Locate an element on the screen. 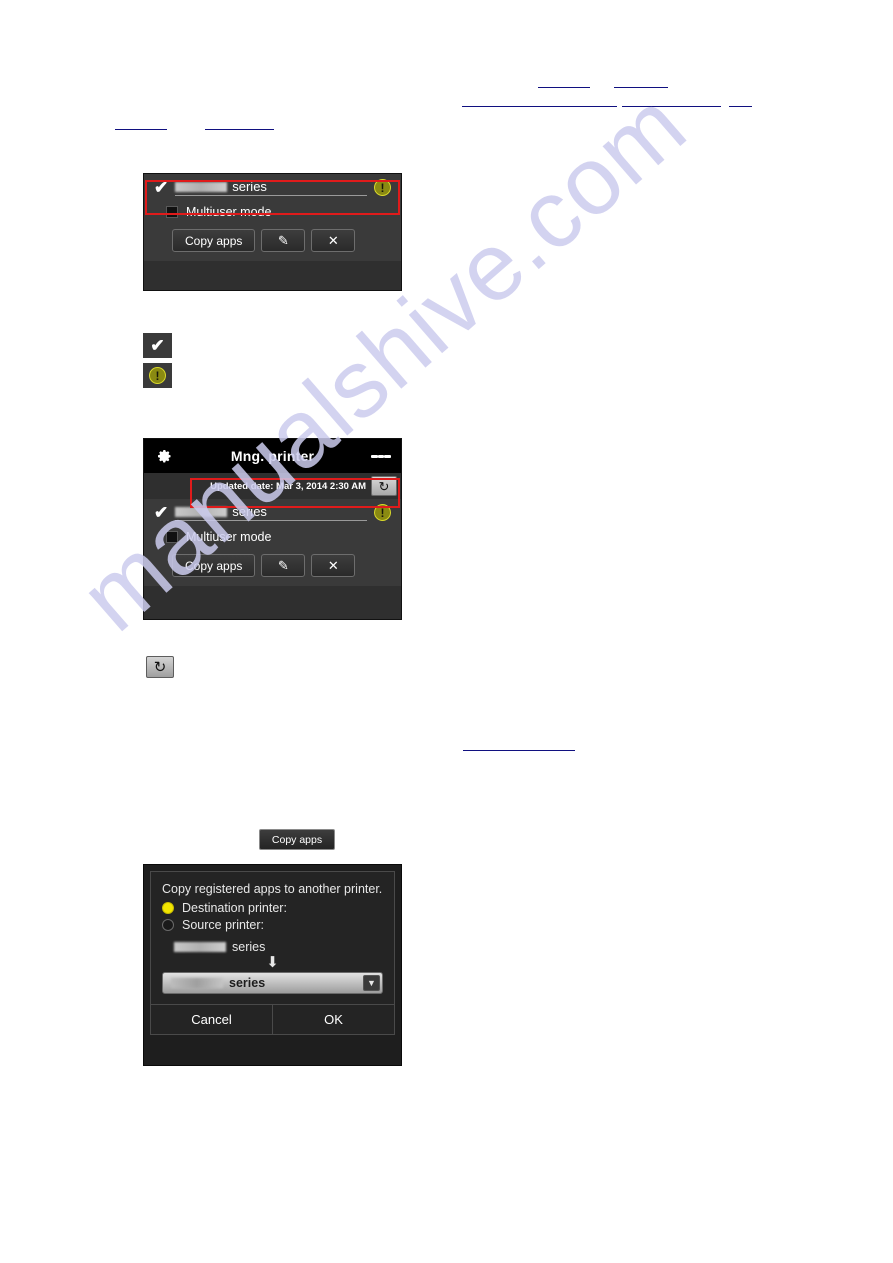  source-printer-label: Source printer: is located at coordinates (223, 925).